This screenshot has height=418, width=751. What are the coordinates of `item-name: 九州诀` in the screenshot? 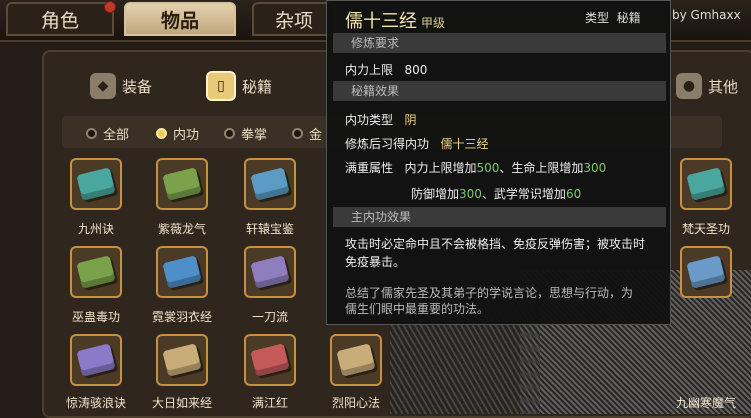 It's located at (95, 229).